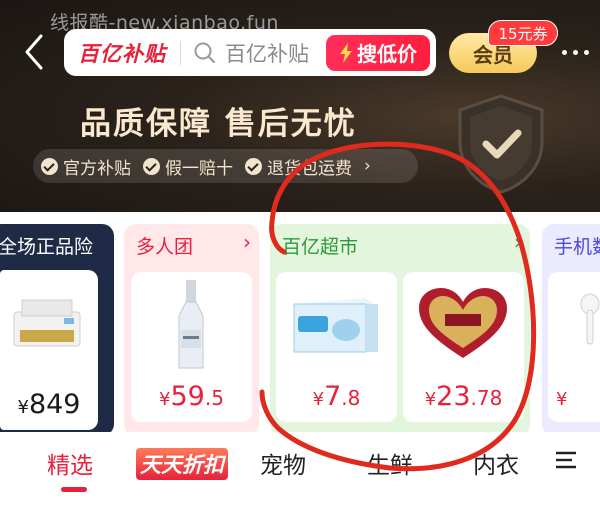 The height and width of the screenshot is (507, 600). I want to click on benefit-label: 退货包运费, so click(309, 168).